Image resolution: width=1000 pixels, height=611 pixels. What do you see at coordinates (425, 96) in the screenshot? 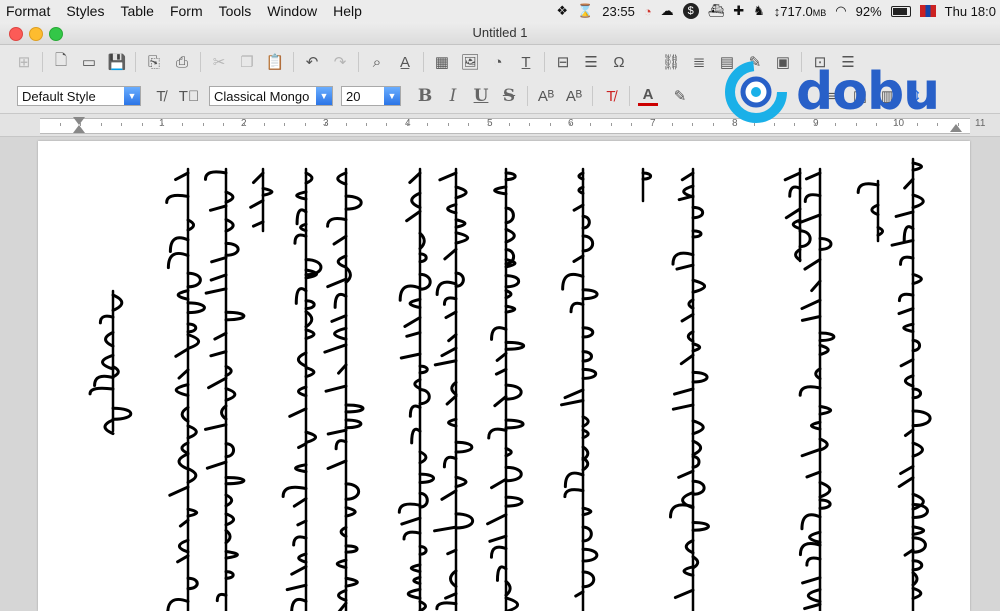
I see `bold-icon: B` at bounding box center [425, 96].